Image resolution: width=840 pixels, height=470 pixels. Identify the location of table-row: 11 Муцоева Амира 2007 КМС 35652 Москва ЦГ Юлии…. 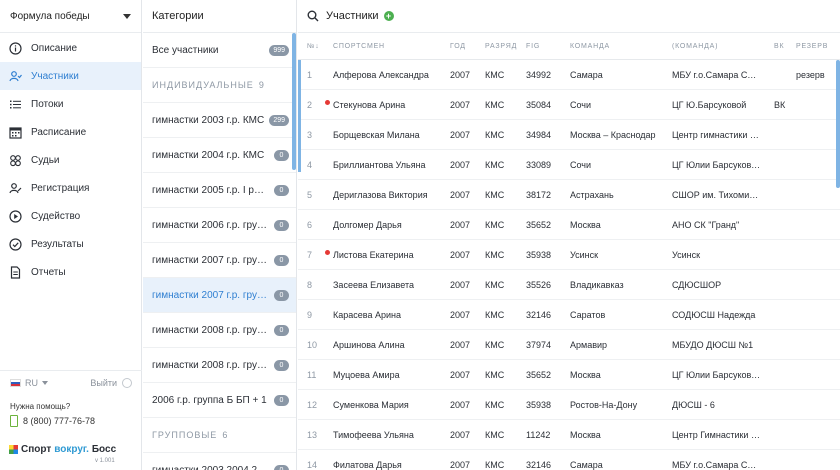
(569, 375).